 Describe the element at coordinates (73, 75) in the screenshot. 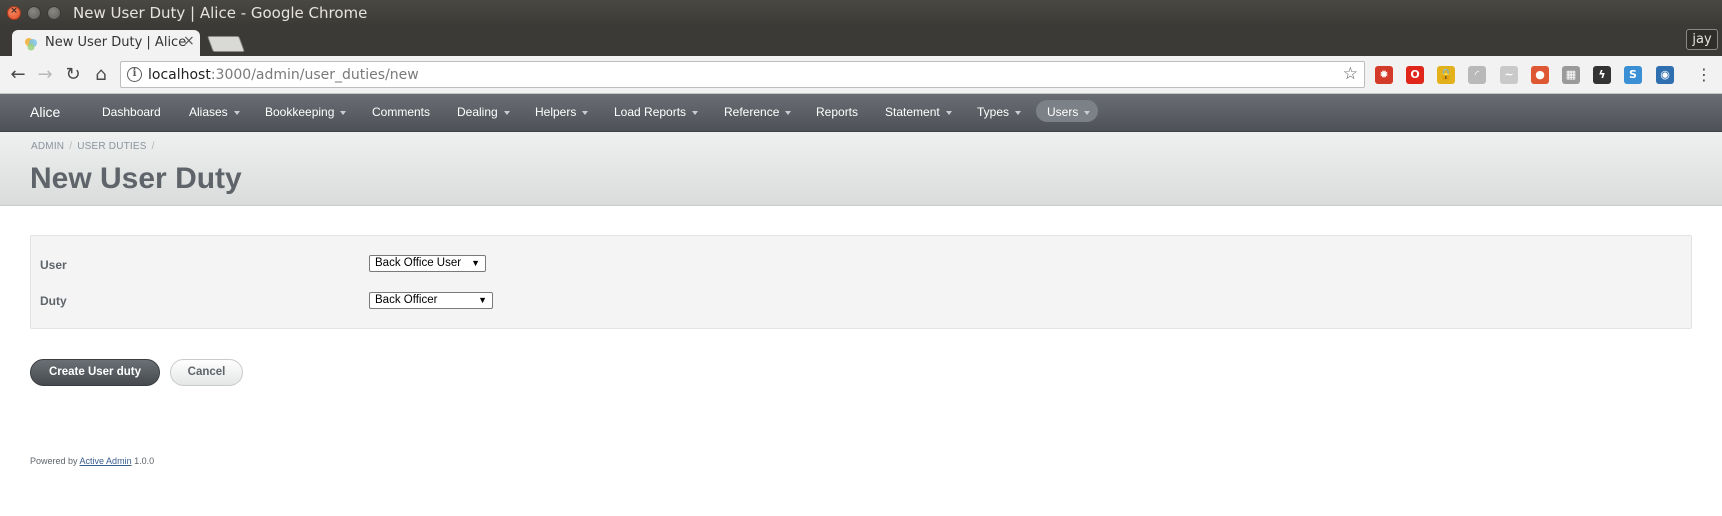

I see `reload-icon: ↻` at that location.